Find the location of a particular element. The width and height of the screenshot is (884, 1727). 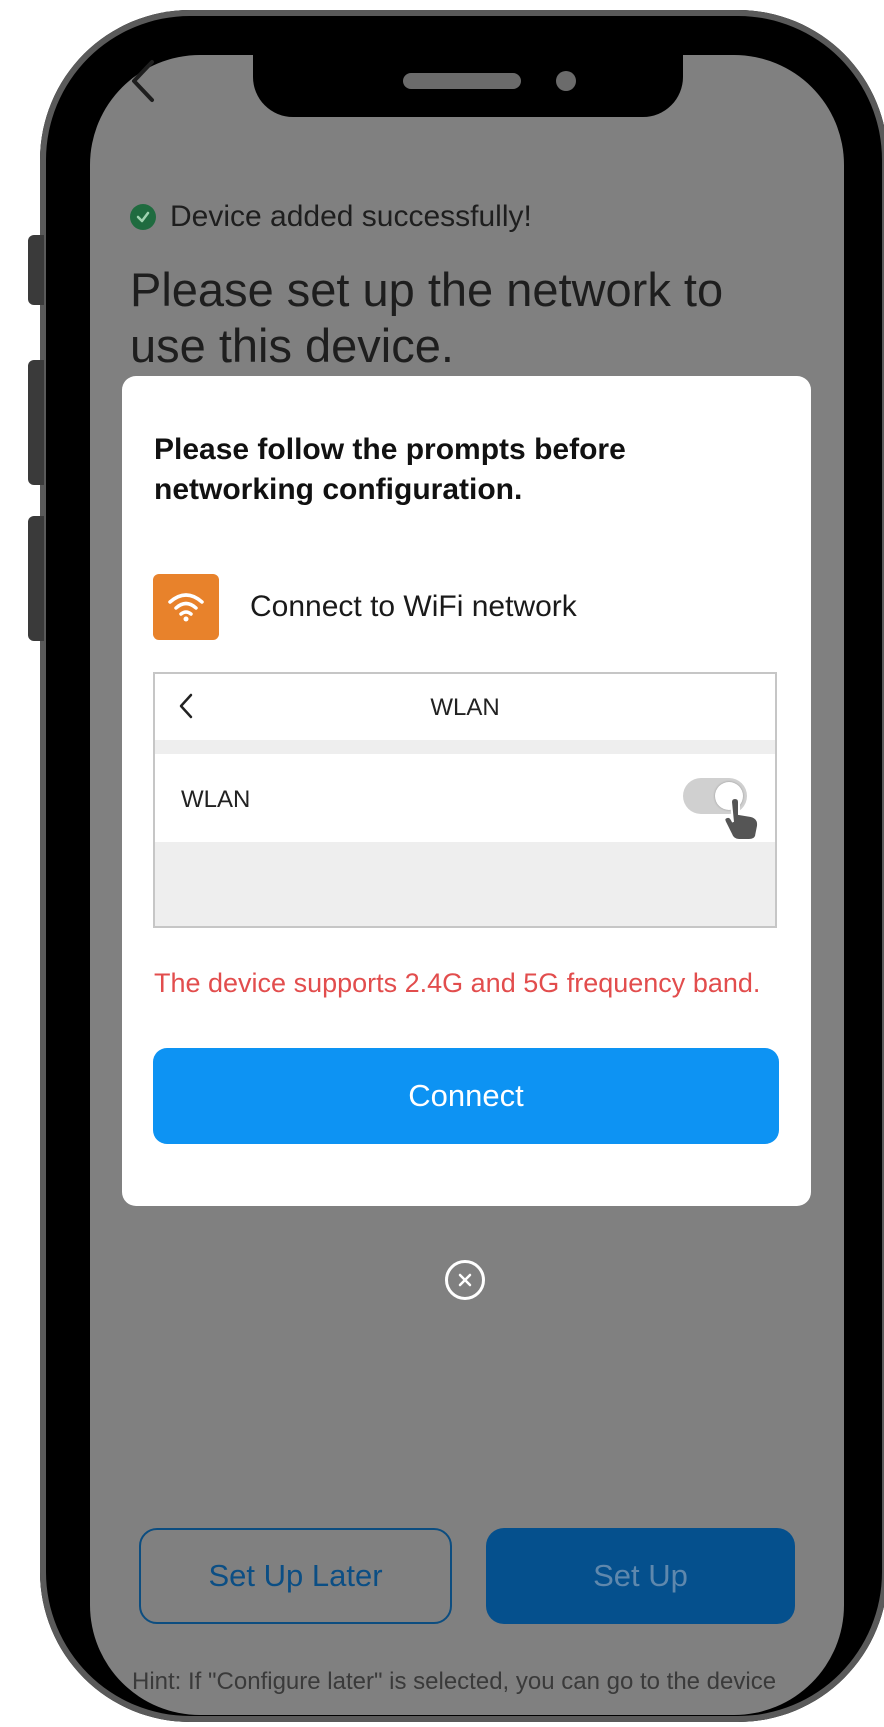

back-button is located at coordinates (143, 83).